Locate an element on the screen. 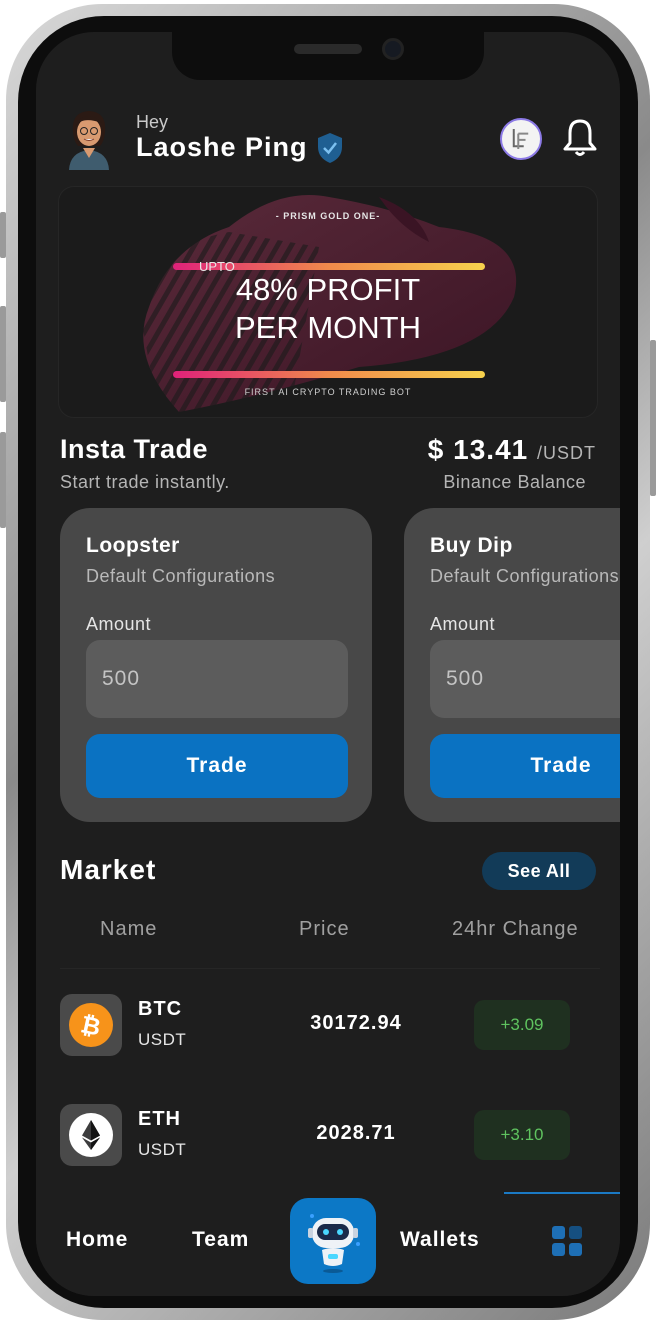 Image resolution: width=656 pixels, height=1326 pixels. bitcoin-icon: ₿ is located at coordinates (91, 1025).